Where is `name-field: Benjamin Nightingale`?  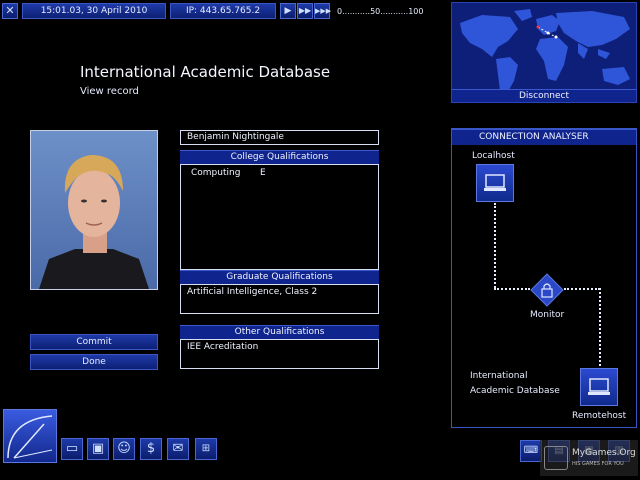
name-field: Benjamin Nightingale is located at coordinates (279, 137).